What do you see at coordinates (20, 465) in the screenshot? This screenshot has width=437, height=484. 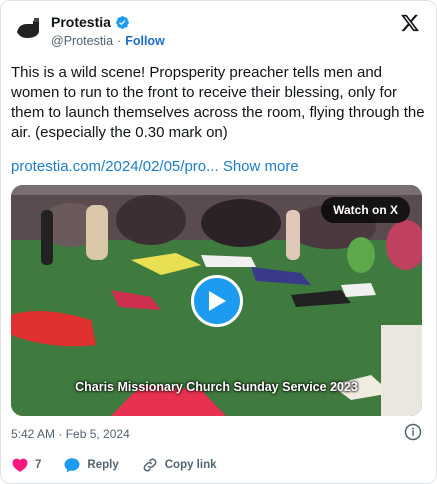 I see `heart-icon` at bounding box center [20, 465].